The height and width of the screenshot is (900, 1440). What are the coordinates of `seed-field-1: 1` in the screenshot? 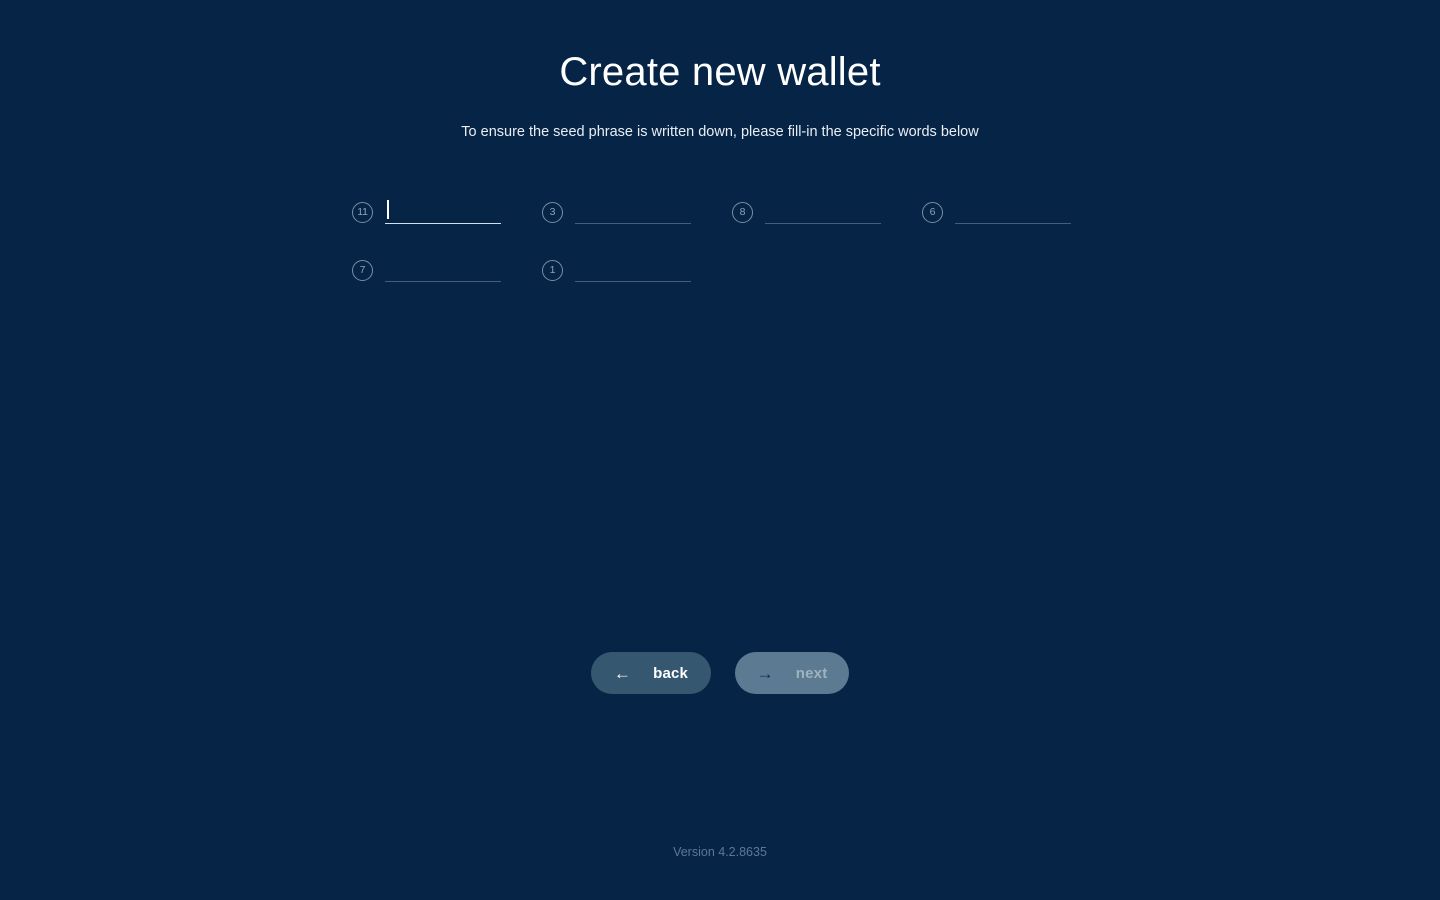 It's located at (637, 272).